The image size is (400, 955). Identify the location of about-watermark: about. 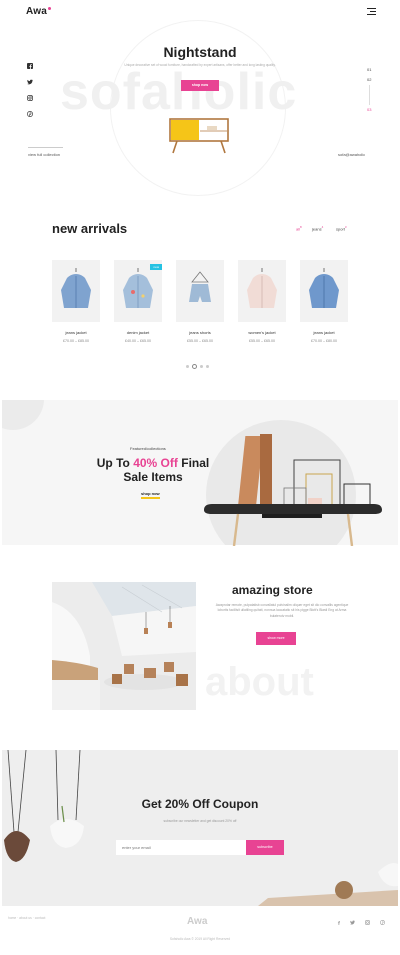
(259, 682).